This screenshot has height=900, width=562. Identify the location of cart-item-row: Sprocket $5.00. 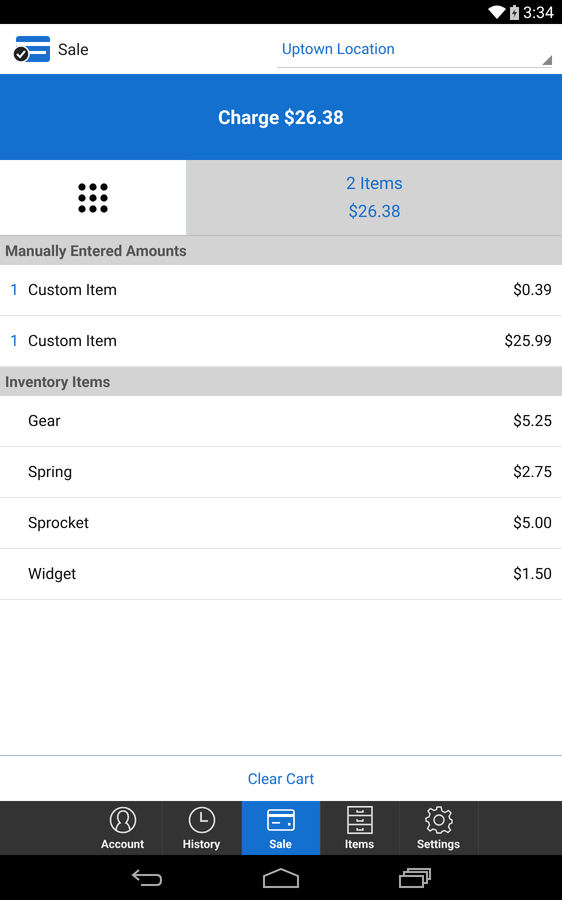
(281, 523).